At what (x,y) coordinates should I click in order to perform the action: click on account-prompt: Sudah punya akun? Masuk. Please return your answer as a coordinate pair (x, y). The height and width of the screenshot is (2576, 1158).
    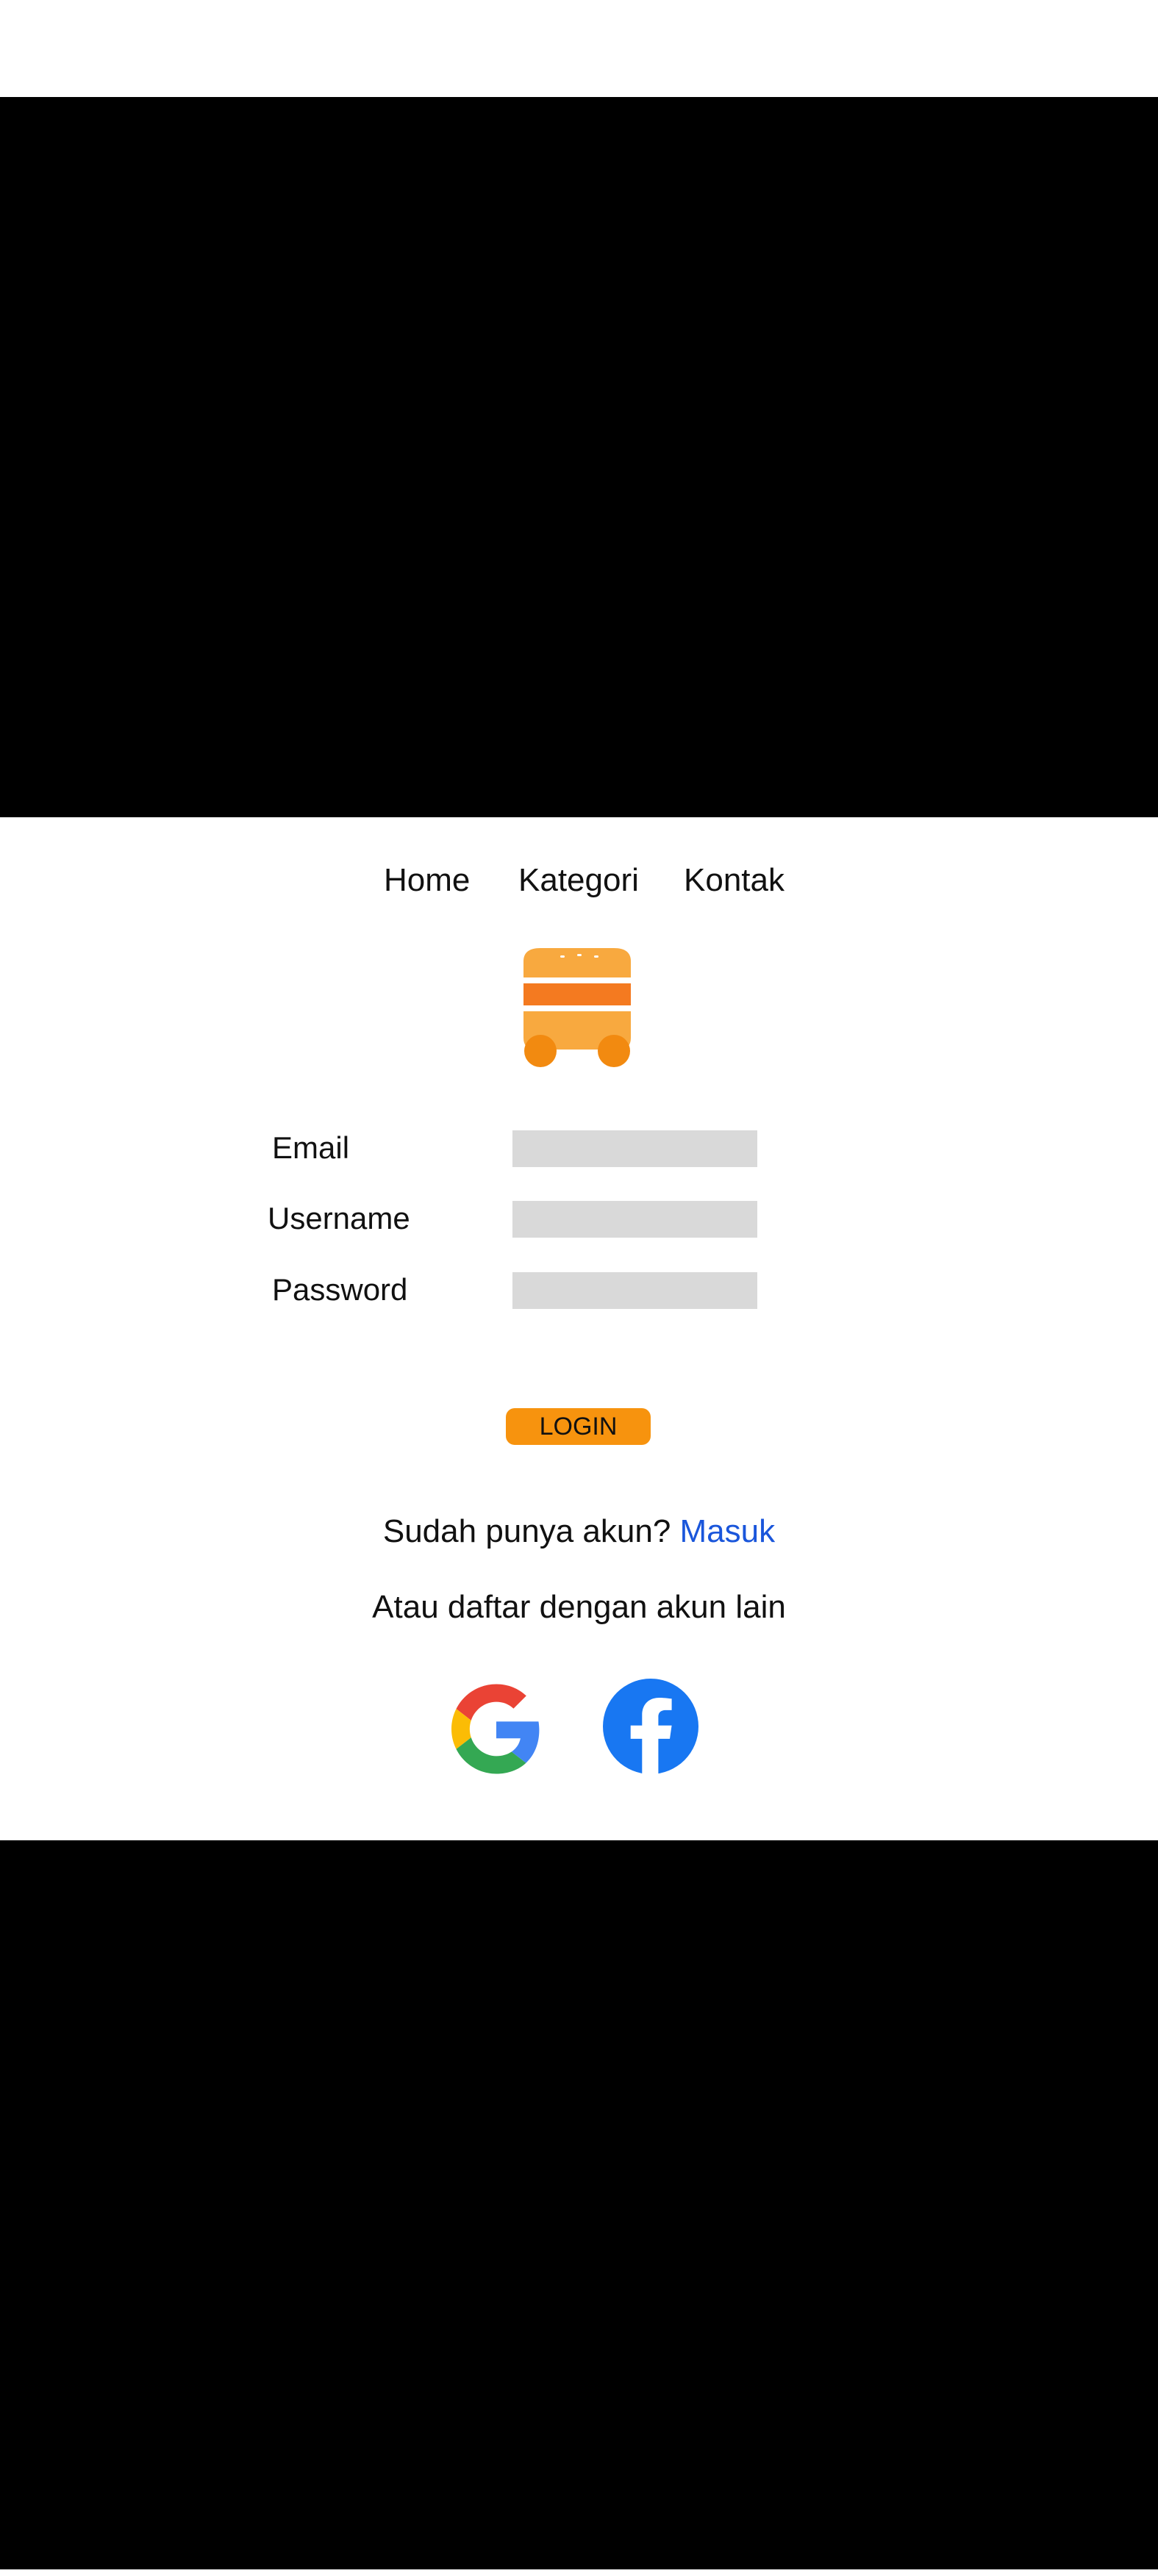
    Looking at the image, I should click on (579, 1532).